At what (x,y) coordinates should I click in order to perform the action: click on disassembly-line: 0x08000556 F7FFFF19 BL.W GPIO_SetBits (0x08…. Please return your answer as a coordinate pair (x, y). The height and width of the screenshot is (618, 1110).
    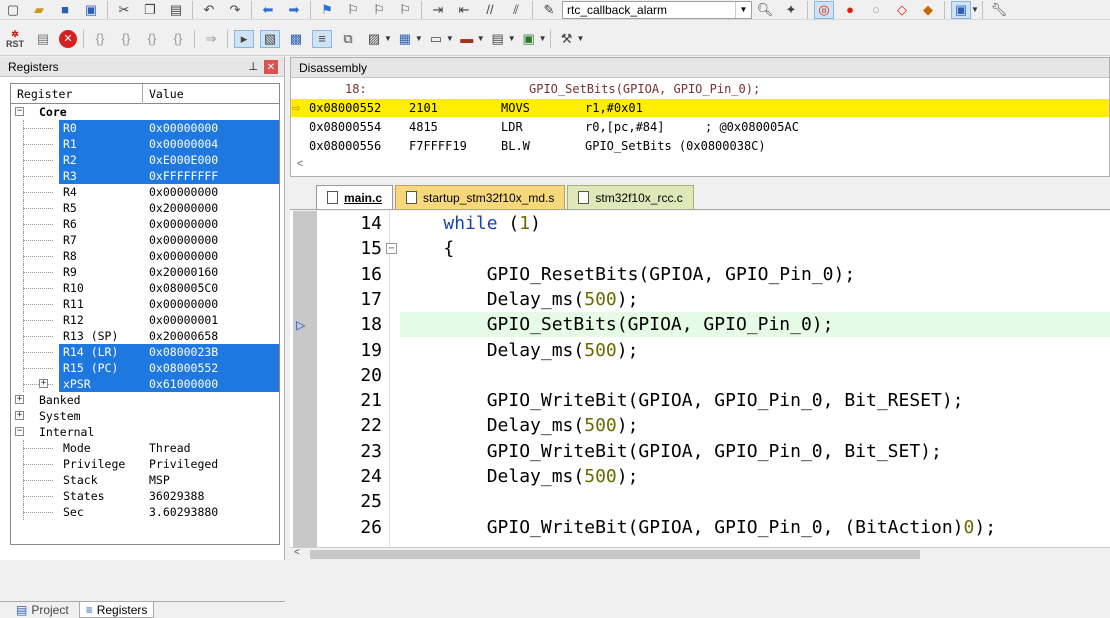
    Looking at the image, I should click on (700, 146).